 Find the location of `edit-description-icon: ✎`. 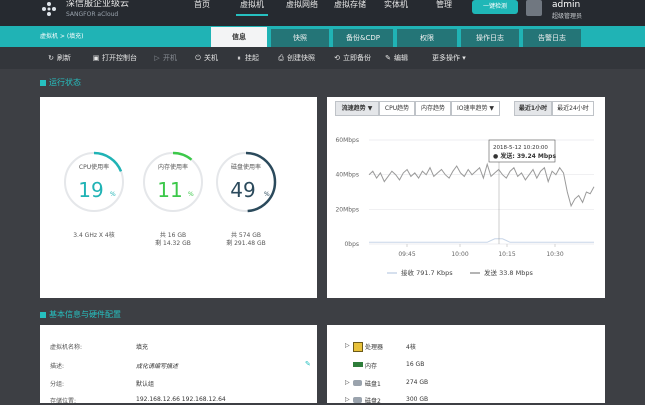

edit-description-icon: ✎ is located at coordinates (308, 364).